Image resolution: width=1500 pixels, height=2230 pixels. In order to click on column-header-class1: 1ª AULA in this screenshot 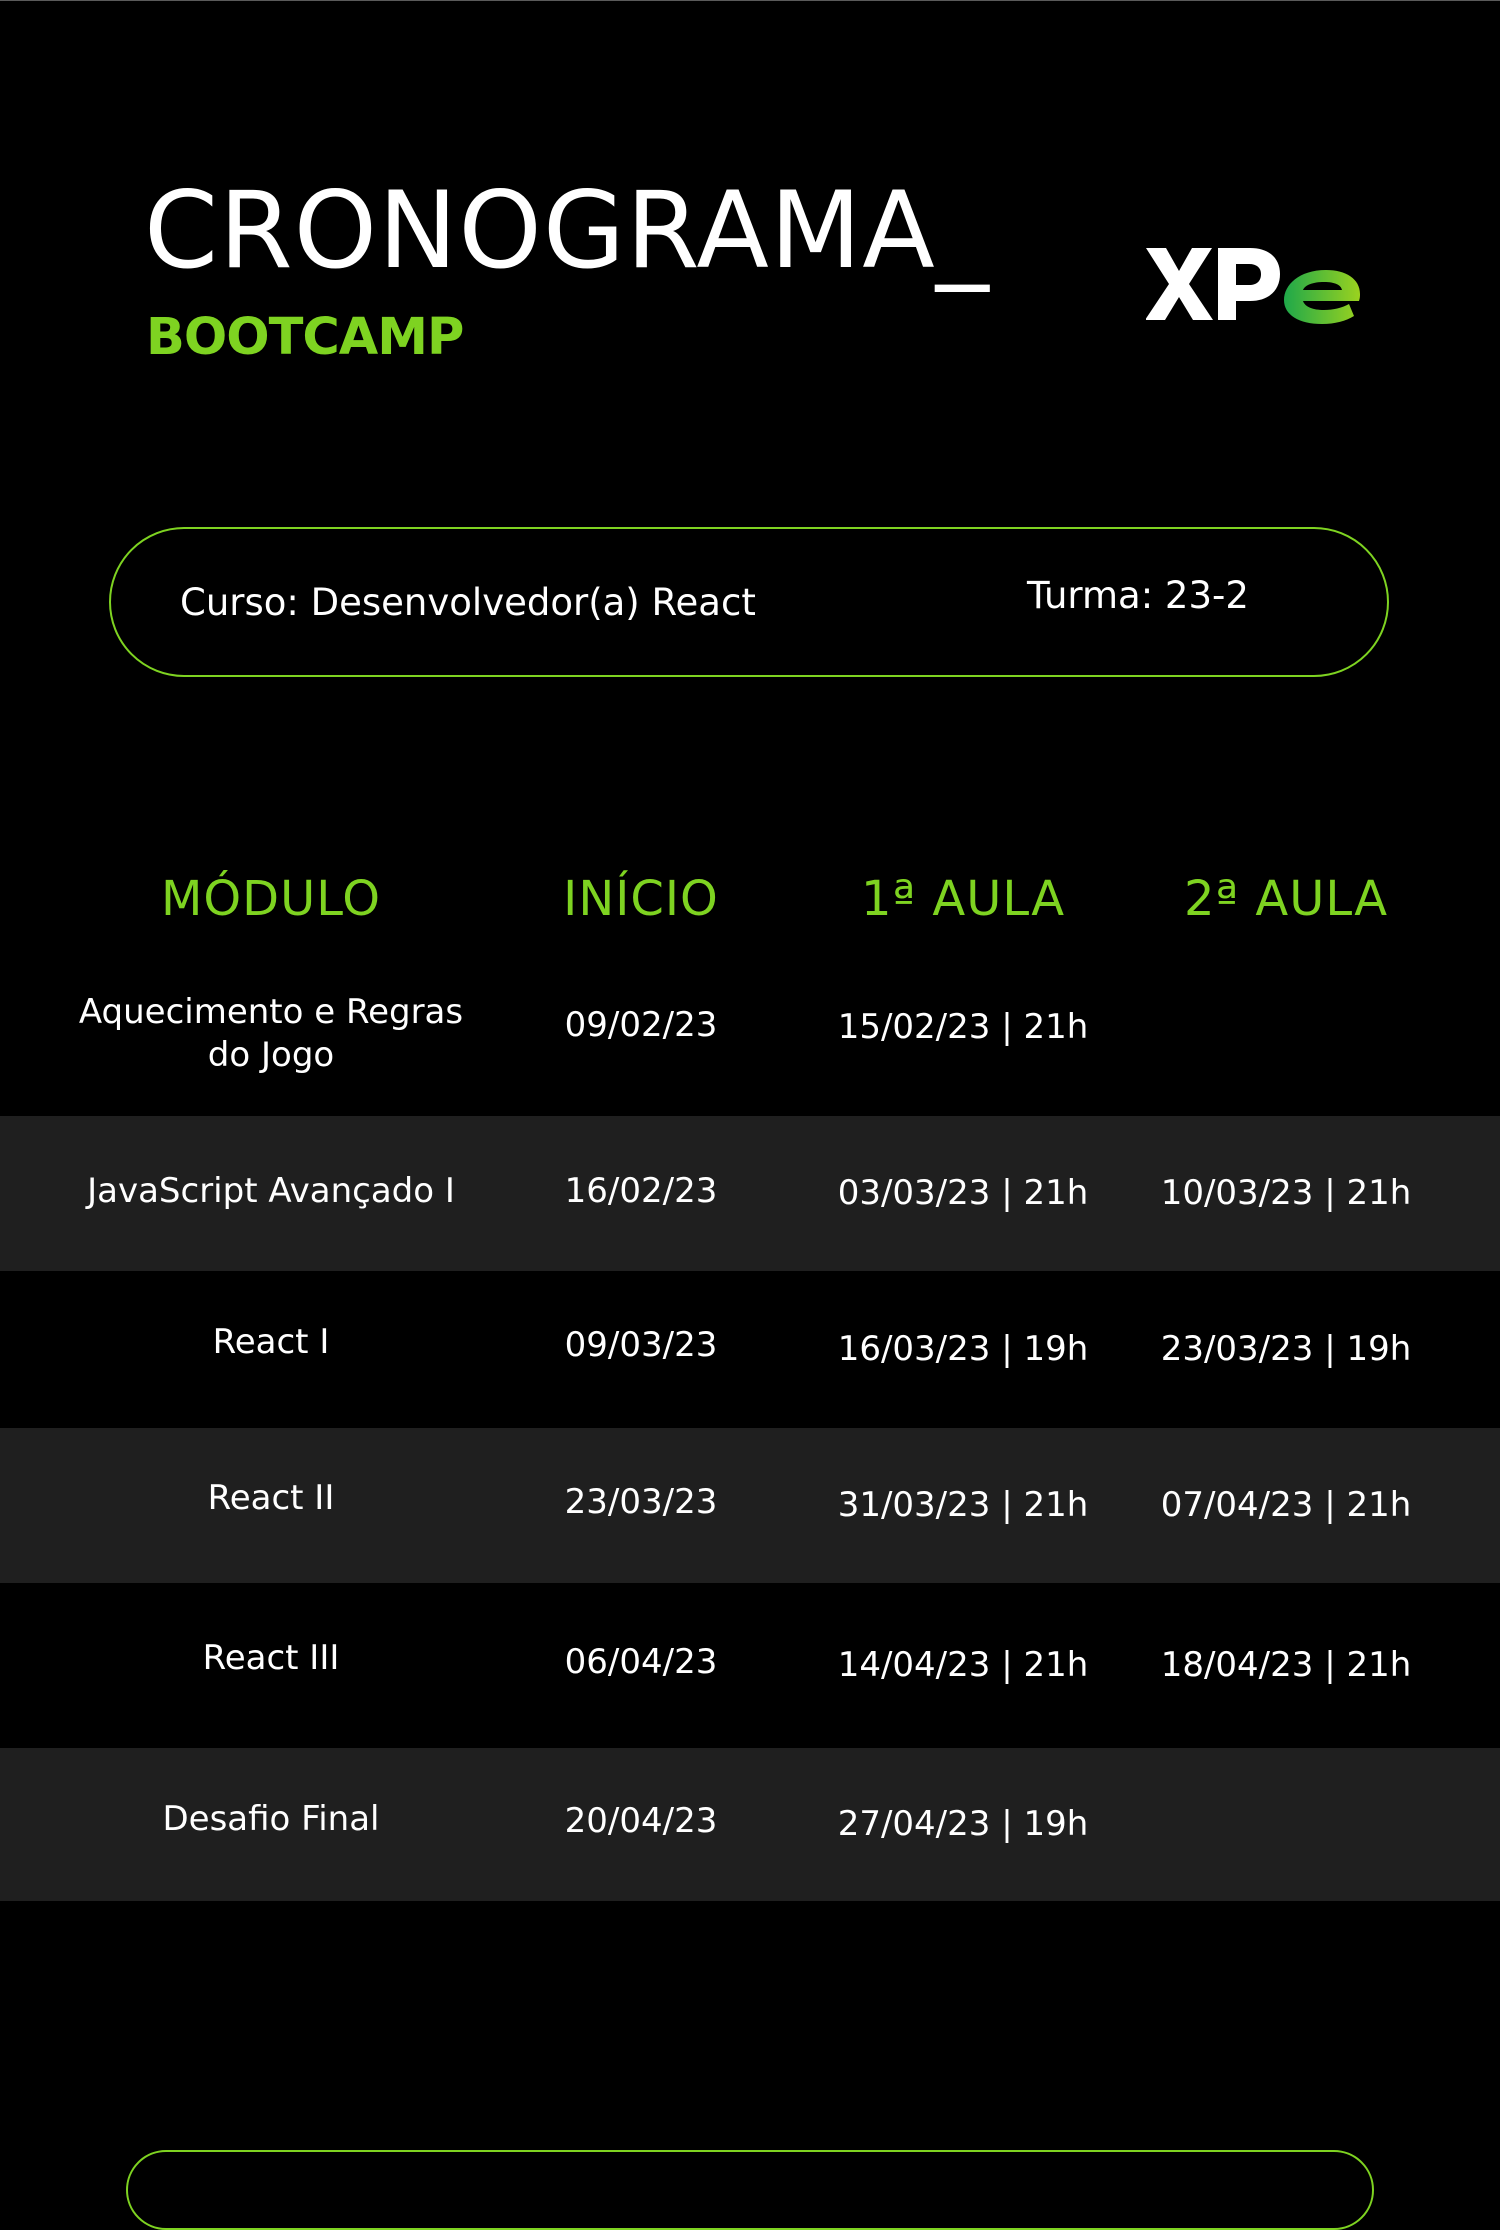, I will do `click(963, 899)`.